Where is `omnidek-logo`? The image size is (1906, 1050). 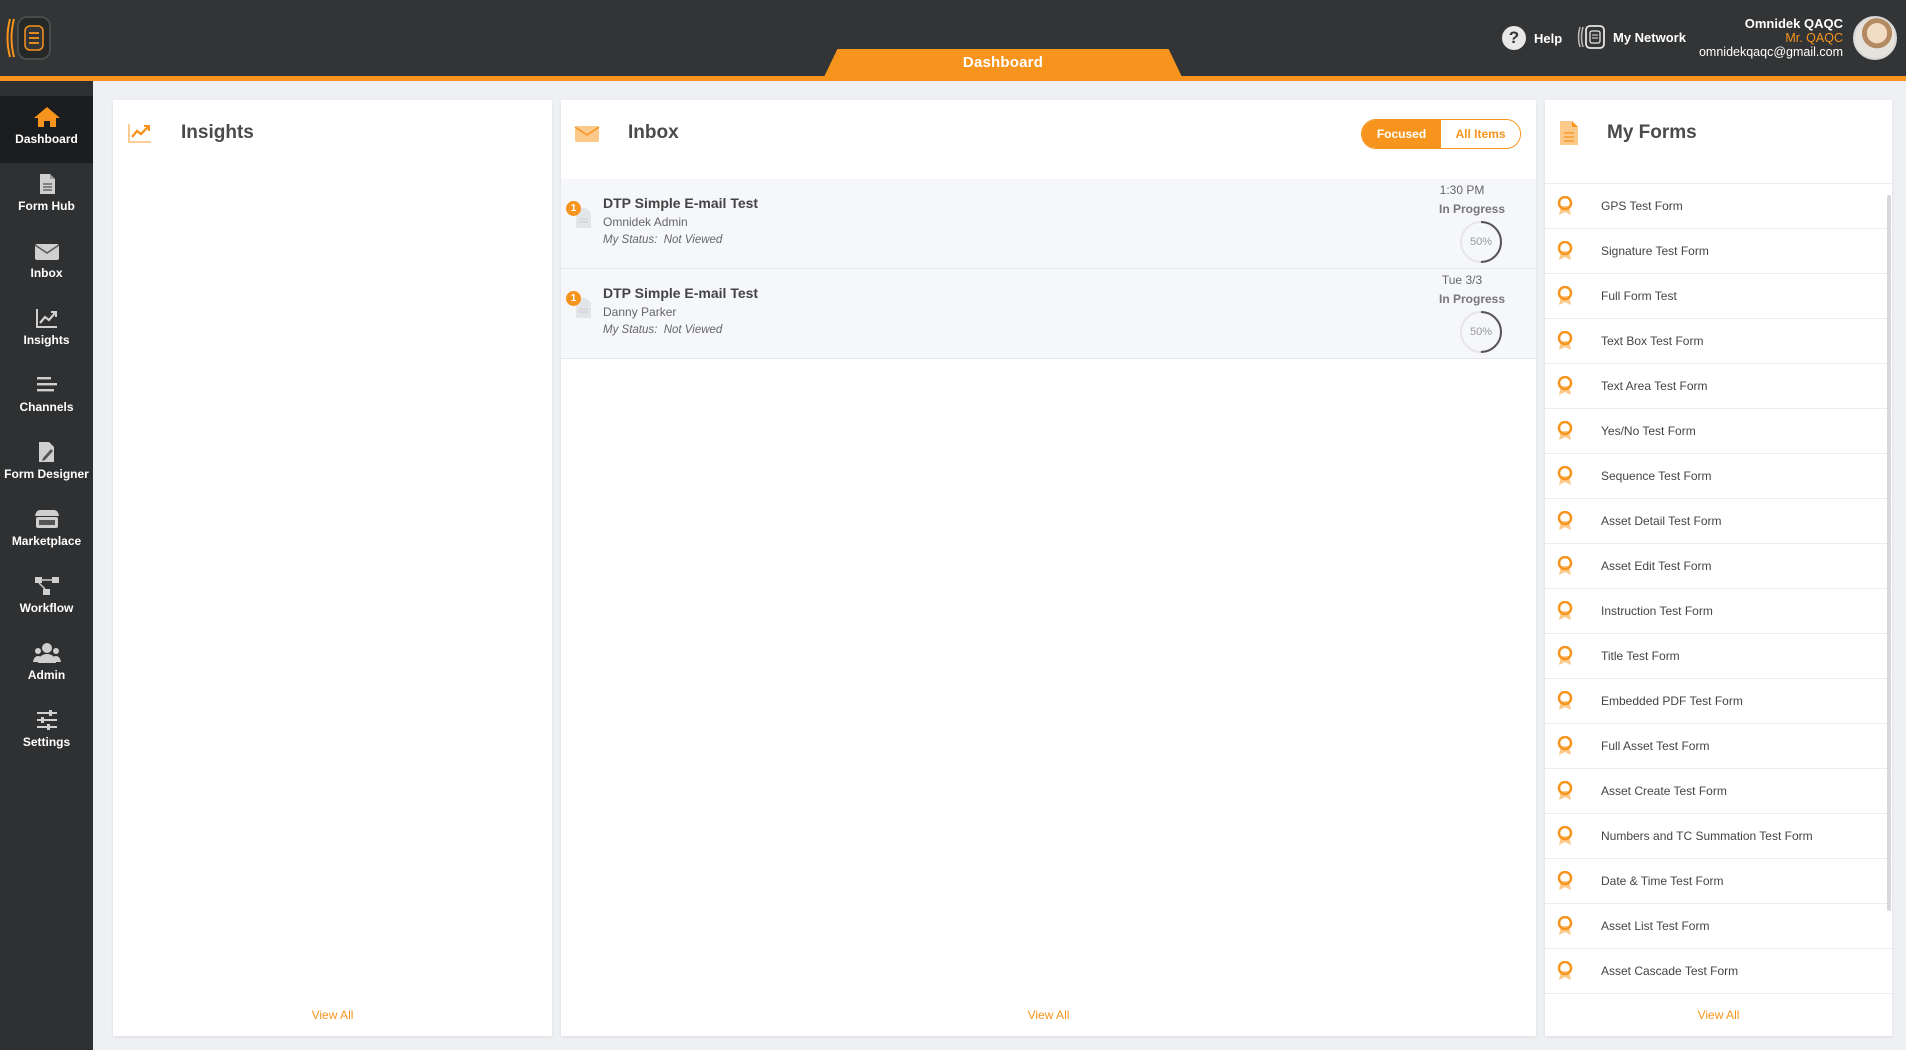 omnidek-logo is located at coordinates (28, 38).